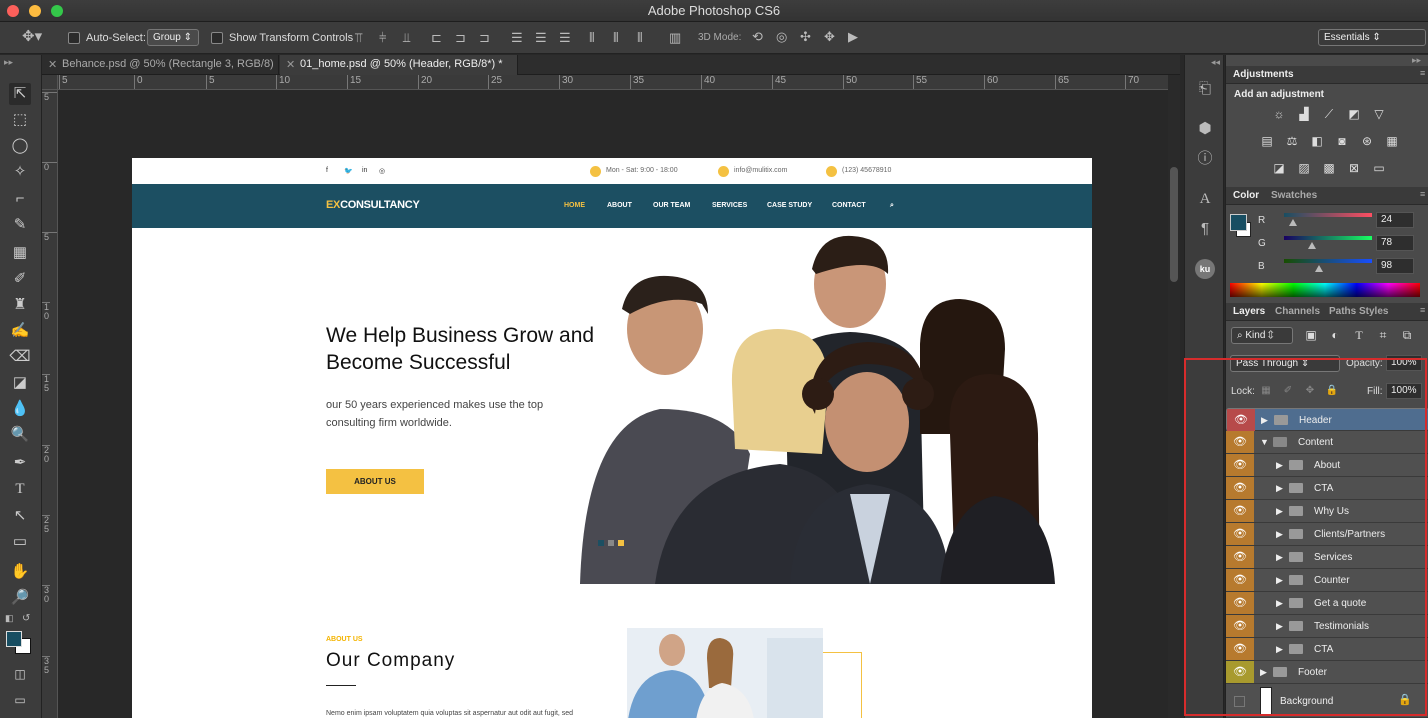  I want to click on ruler-origin, so click(50, 82).